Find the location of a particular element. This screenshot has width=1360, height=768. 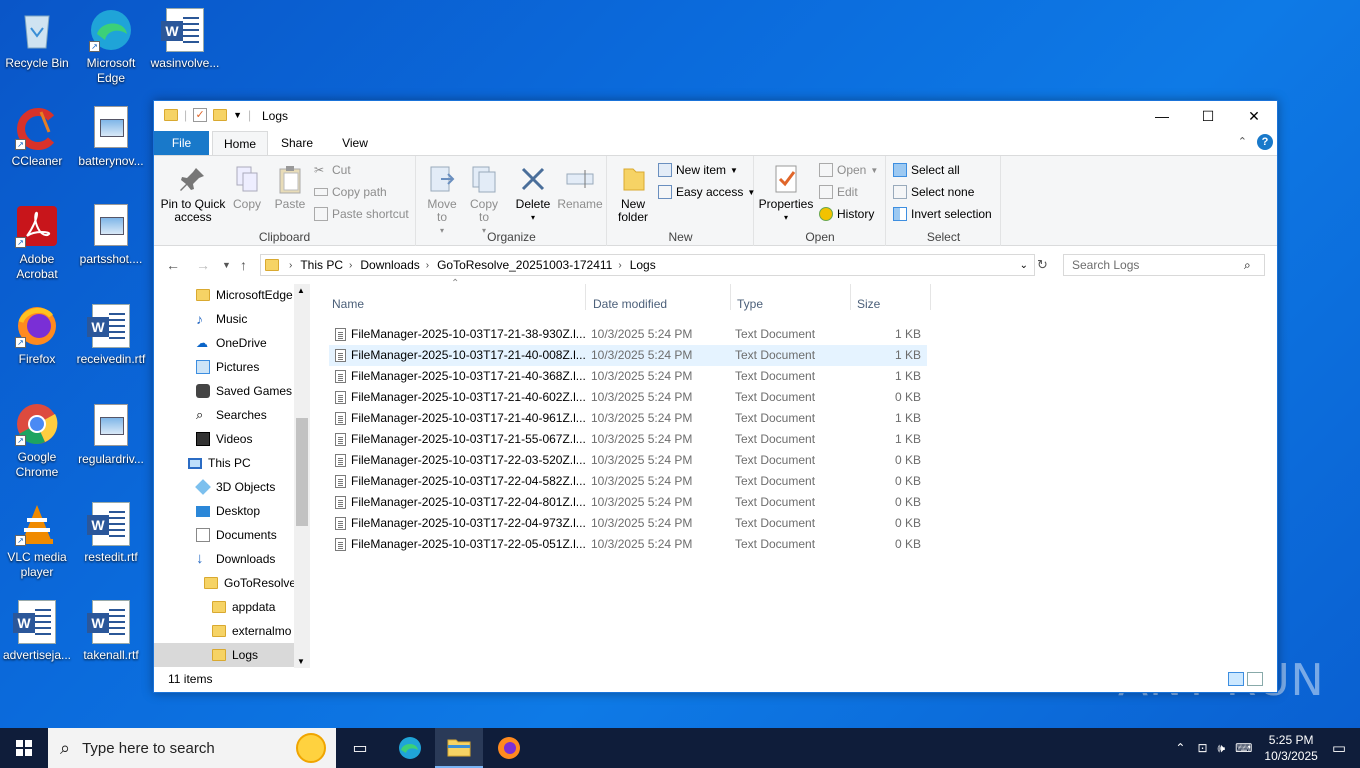

nav-item: GoToResolve_ is located at coordinates (253, 583).